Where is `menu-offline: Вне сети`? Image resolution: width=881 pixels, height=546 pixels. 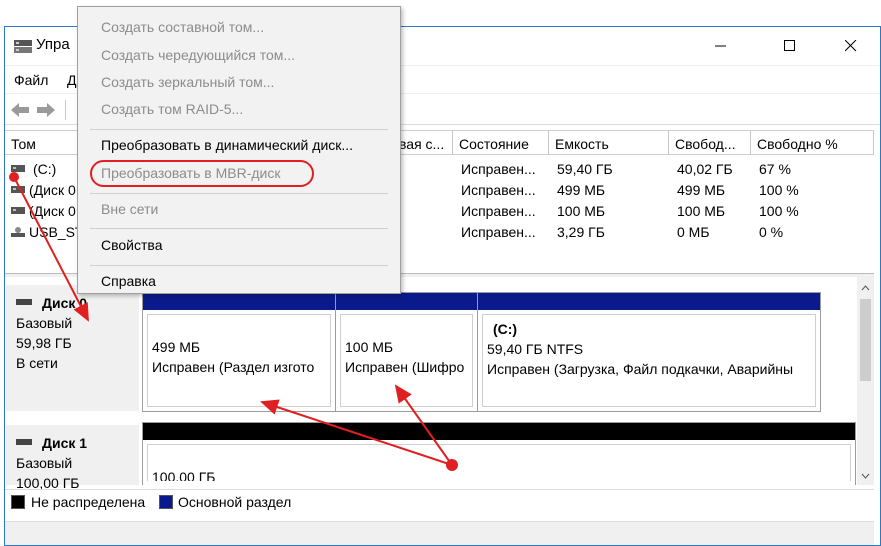 menu-offline: Вне сети is located at coordinates (129, 209).